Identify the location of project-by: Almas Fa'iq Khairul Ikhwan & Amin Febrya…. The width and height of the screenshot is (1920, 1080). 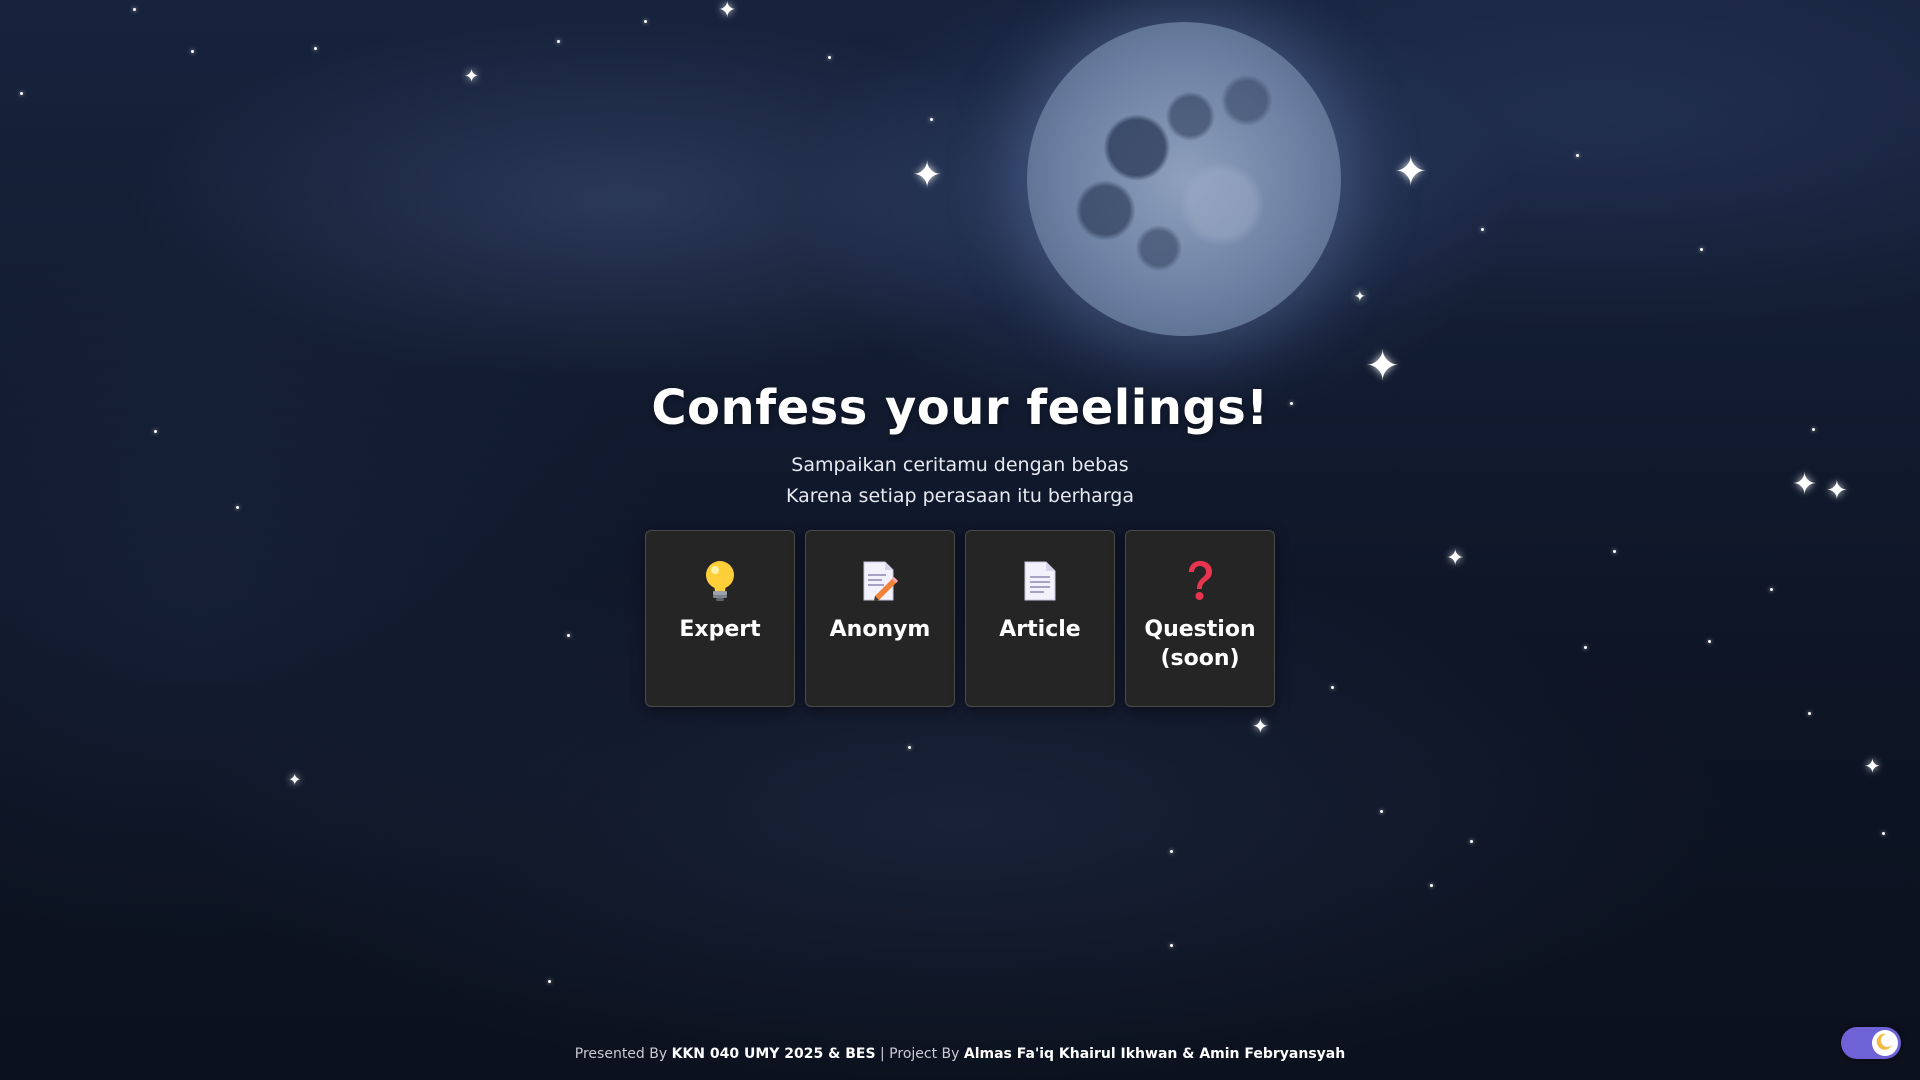
(1154, 1054).